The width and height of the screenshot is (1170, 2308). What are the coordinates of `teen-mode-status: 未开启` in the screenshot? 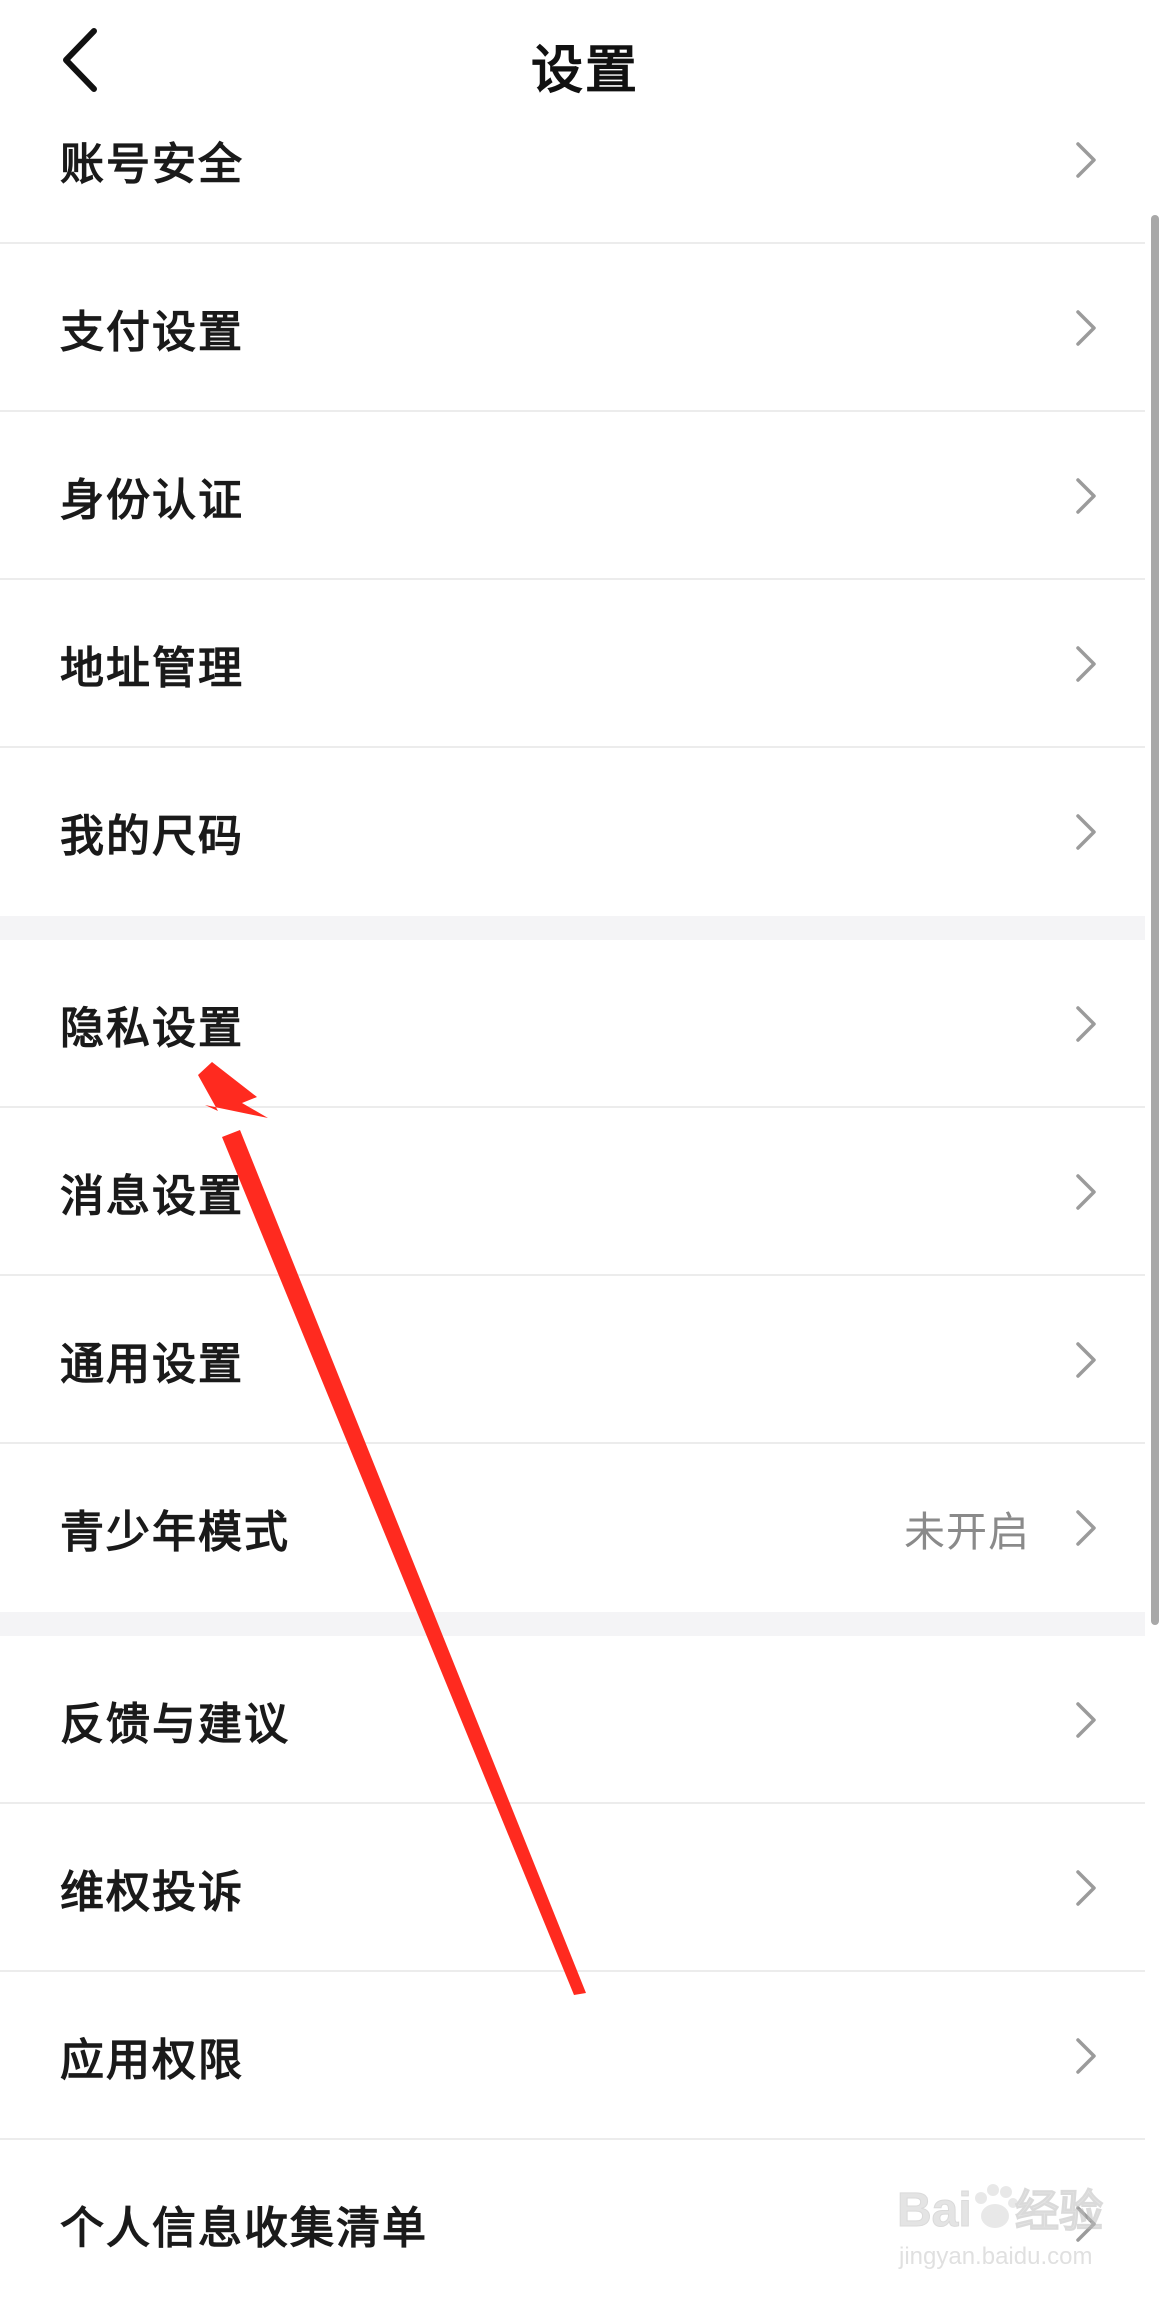 It's located at (967, 1532).